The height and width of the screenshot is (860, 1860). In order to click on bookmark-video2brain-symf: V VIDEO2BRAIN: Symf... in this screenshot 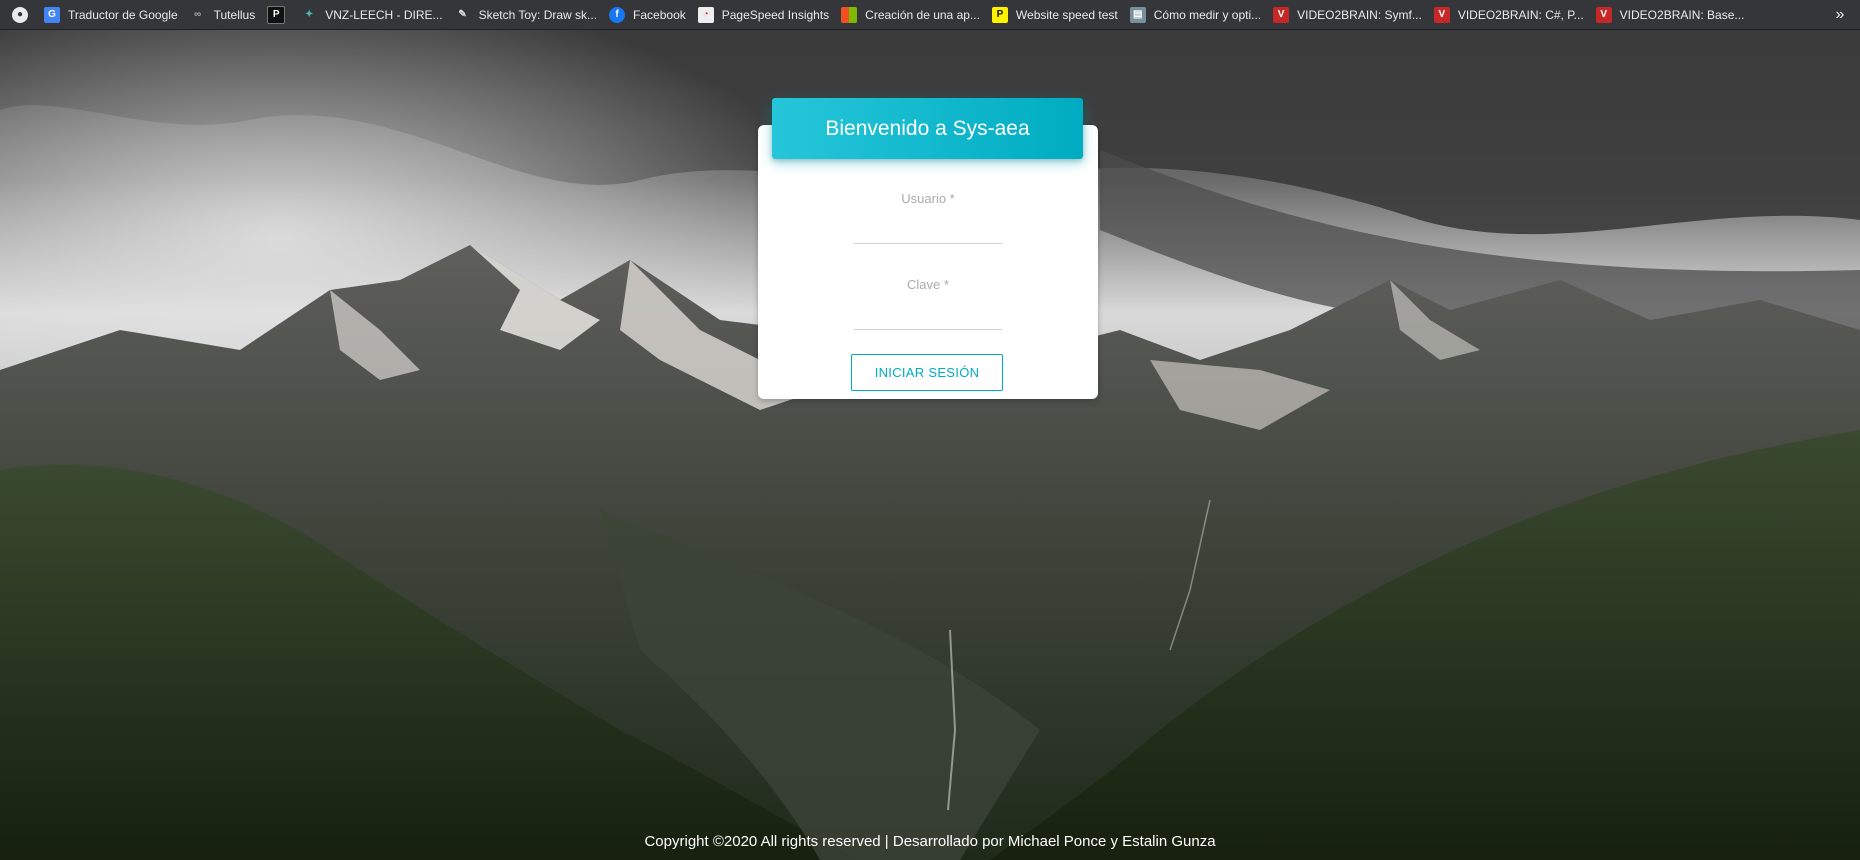, I will do `click(1349, 15)`.